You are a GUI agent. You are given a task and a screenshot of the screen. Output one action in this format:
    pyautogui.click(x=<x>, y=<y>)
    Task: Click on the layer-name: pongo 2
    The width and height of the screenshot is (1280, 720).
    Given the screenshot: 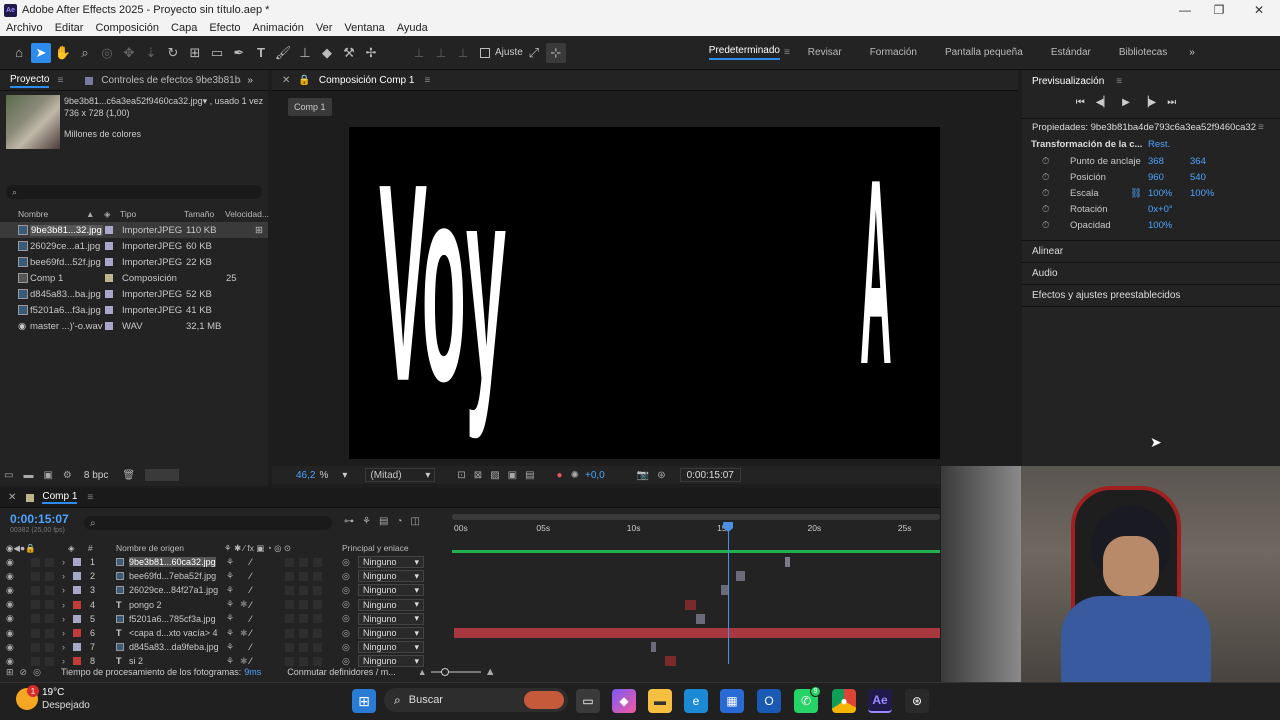 What is the action you would take?
    pyautogui.click(x=145, y=605)
    